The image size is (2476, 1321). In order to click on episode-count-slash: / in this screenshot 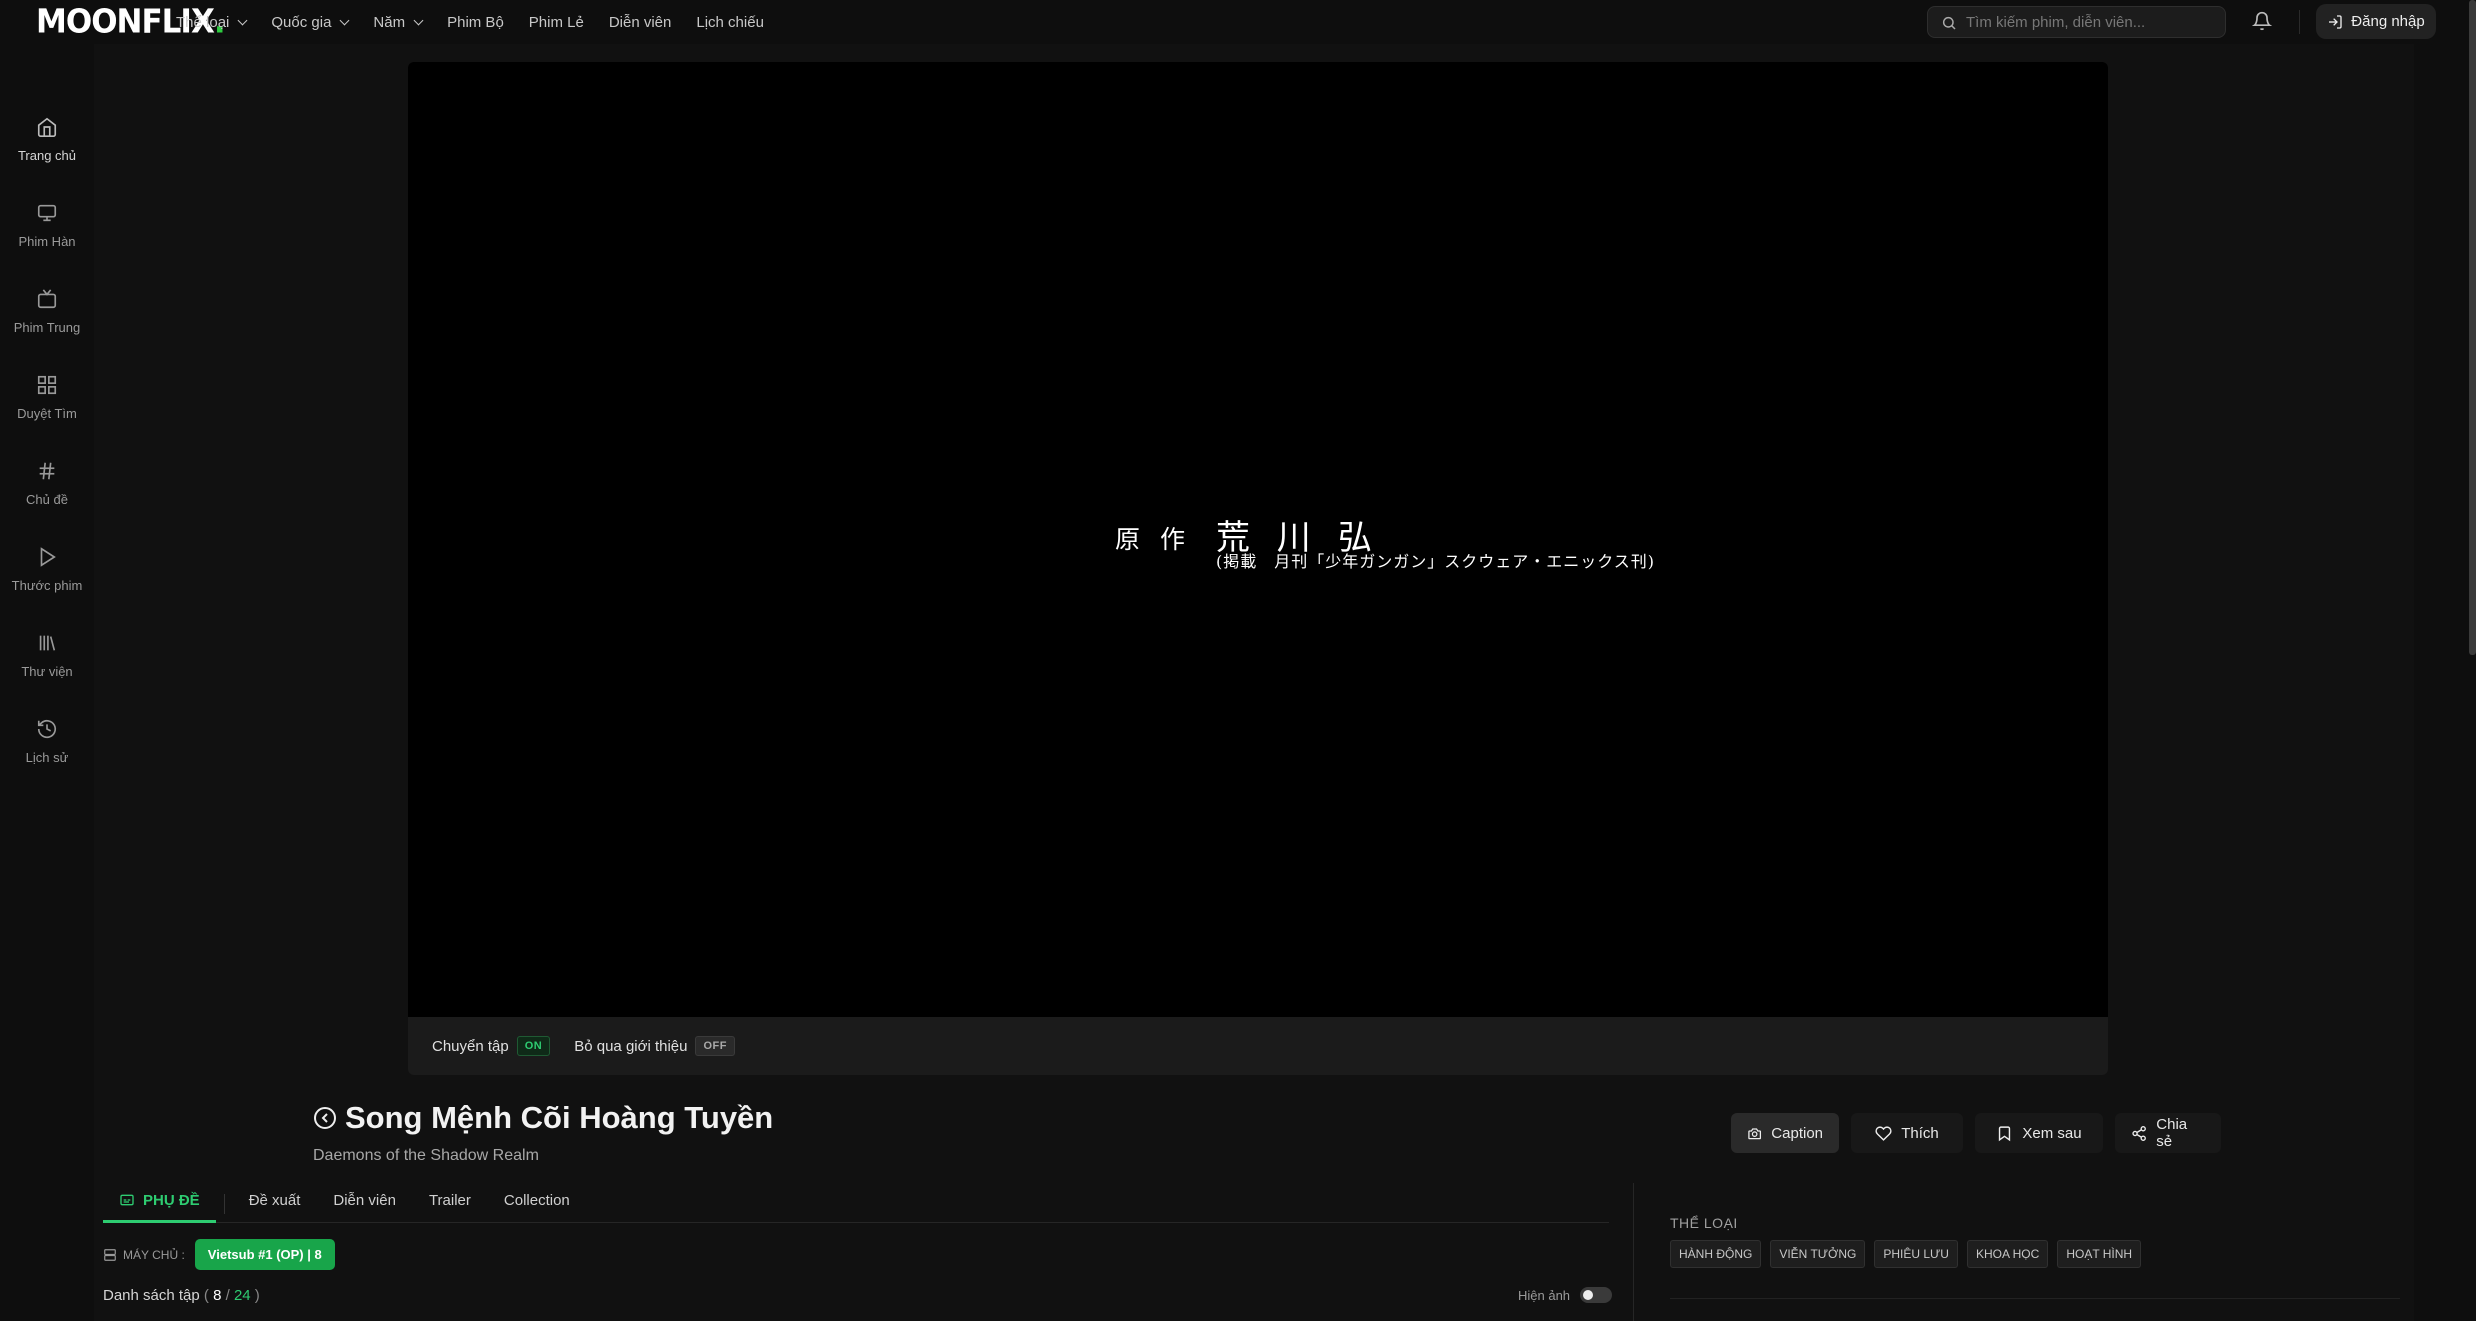, I will do `click(227, 1295)`.